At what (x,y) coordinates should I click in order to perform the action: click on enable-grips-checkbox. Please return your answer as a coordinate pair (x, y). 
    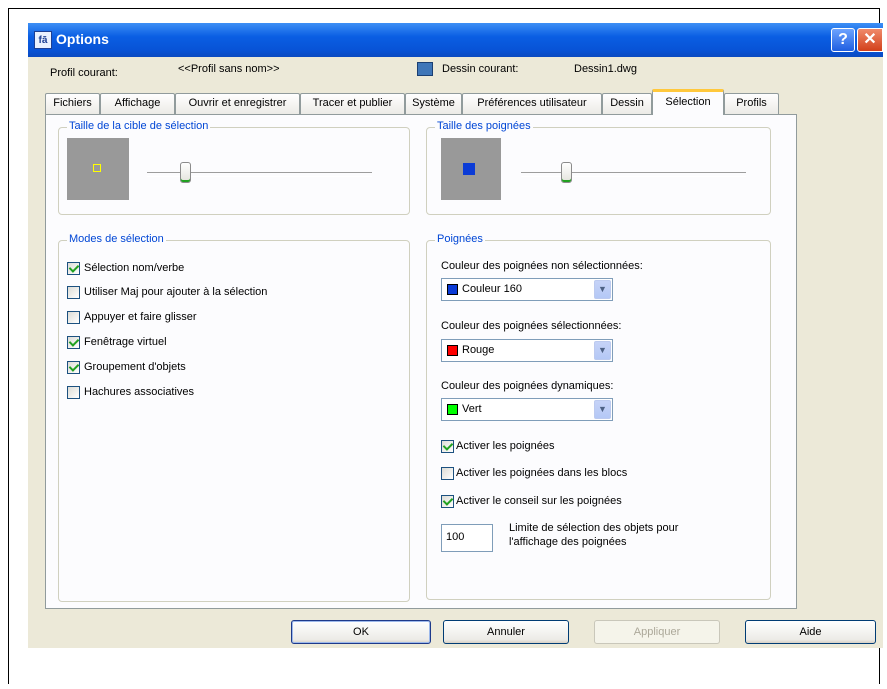
    Looking at the image, I should click on (447, 446).